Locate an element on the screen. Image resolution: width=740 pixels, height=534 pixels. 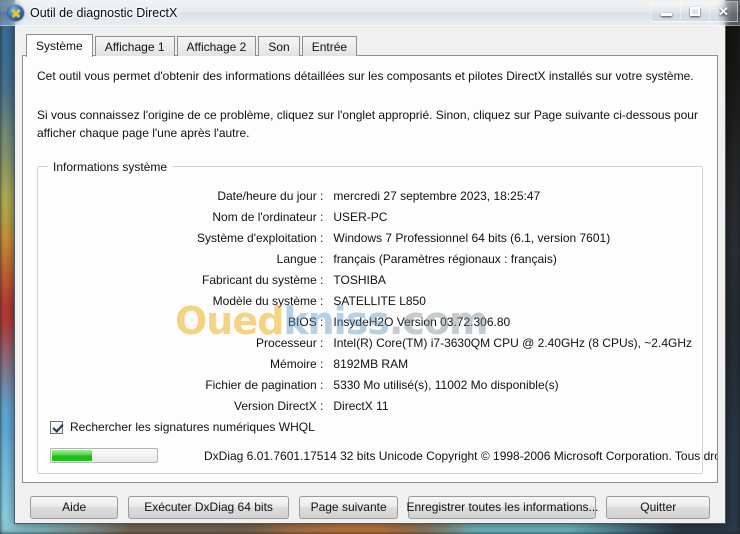
tab-affichage-1: Affichage 1 is located at coordinates (134, 46).